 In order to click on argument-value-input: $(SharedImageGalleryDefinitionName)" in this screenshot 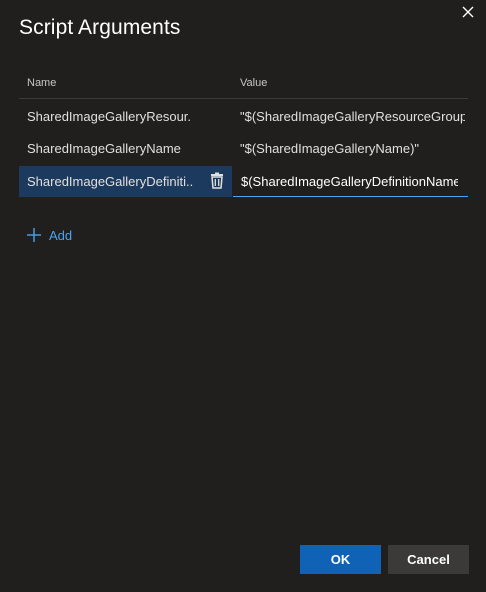, I will do `click(350, 181)`.